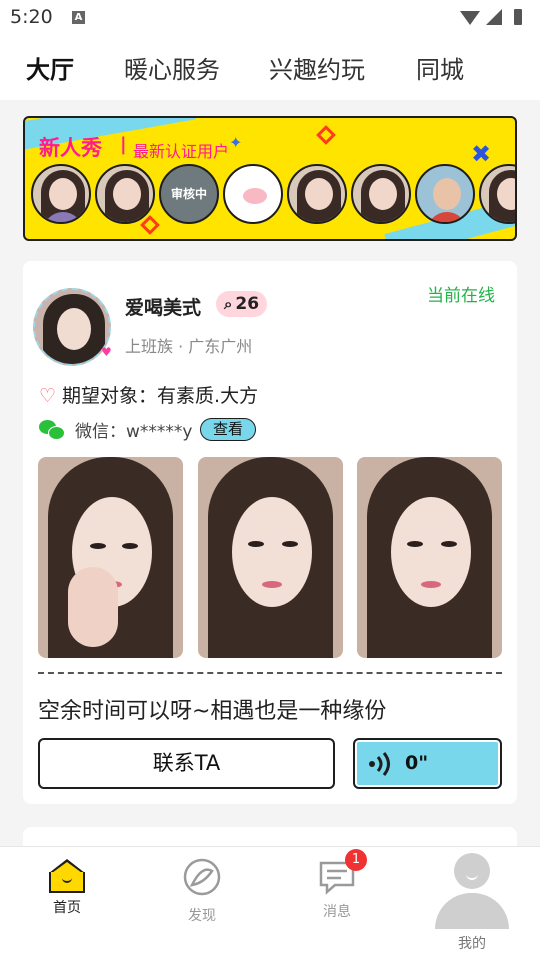  I want to click on heart-decoration-icon: ♥, so click(106, 352).